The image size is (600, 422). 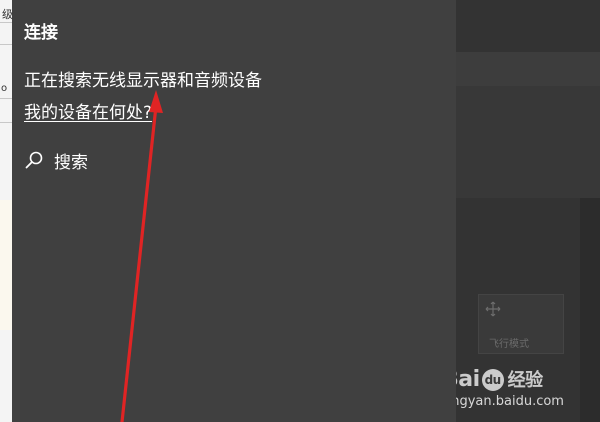 I want to click on watermark-paw-icon: du, so click(x=492, y=380).